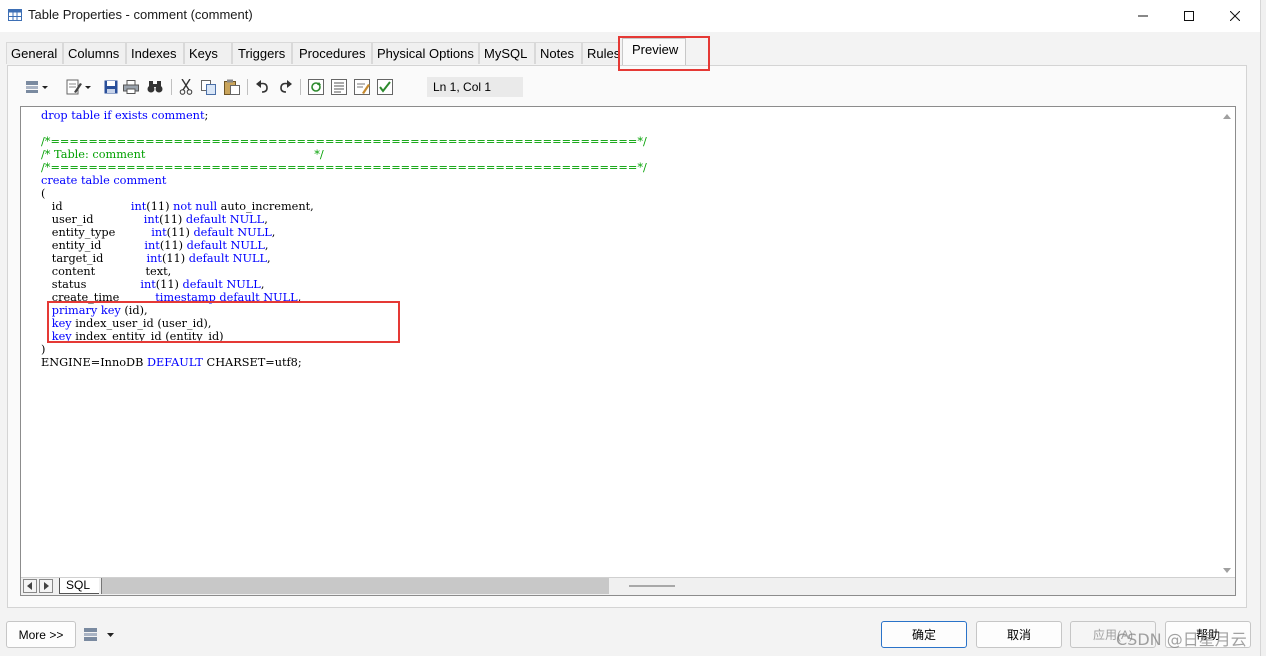  Describe the element at coordinates (344, 349) in the screenshot. I see `code-line: )` at that location.